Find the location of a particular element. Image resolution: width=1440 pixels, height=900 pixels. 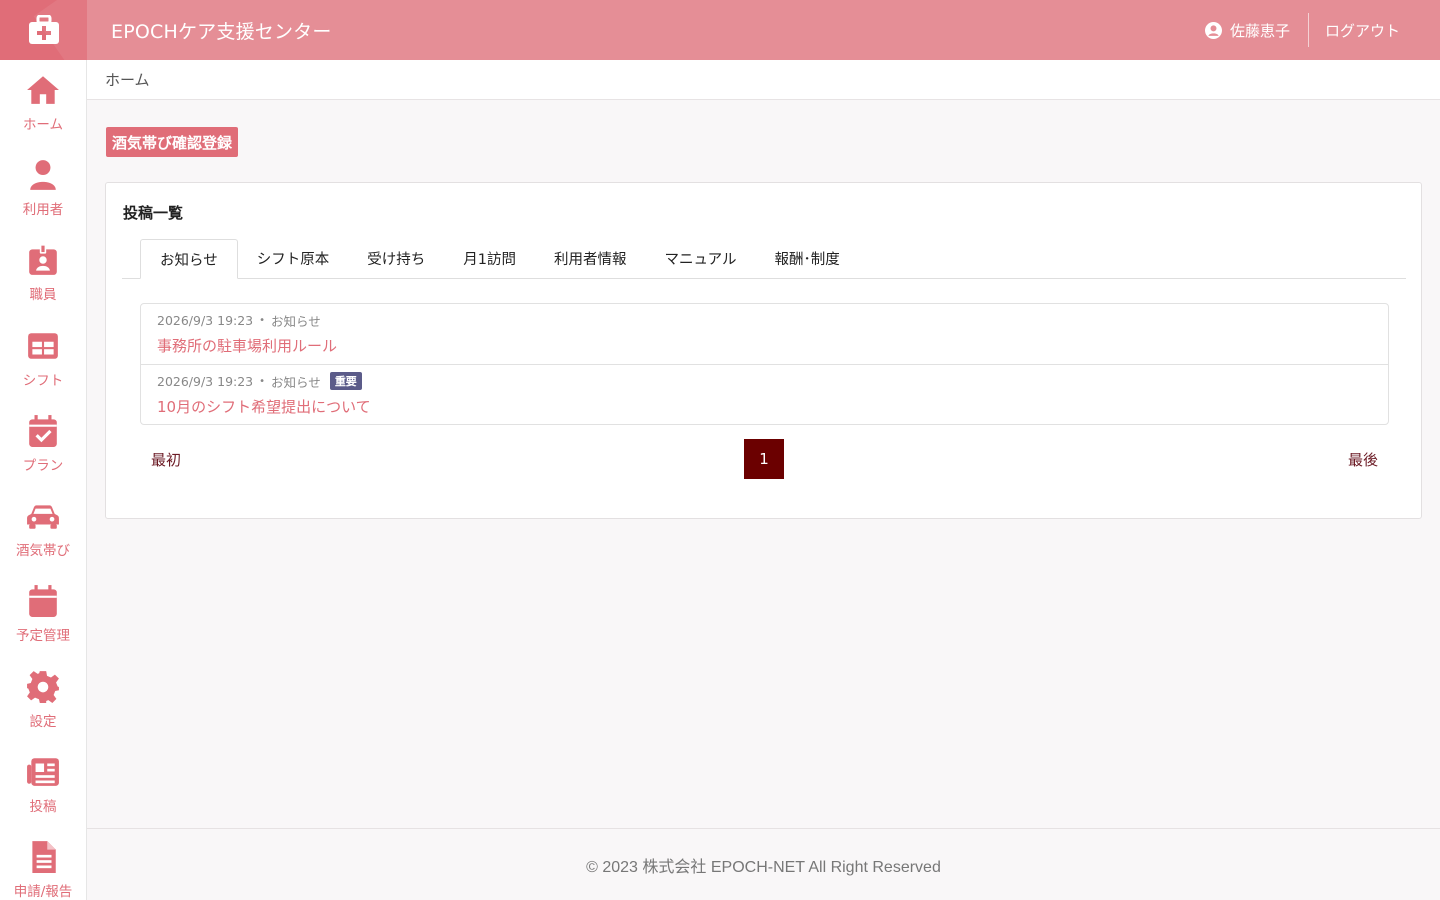

sidebar-item-posts: 投稿 is located at coordinates (43, 784).